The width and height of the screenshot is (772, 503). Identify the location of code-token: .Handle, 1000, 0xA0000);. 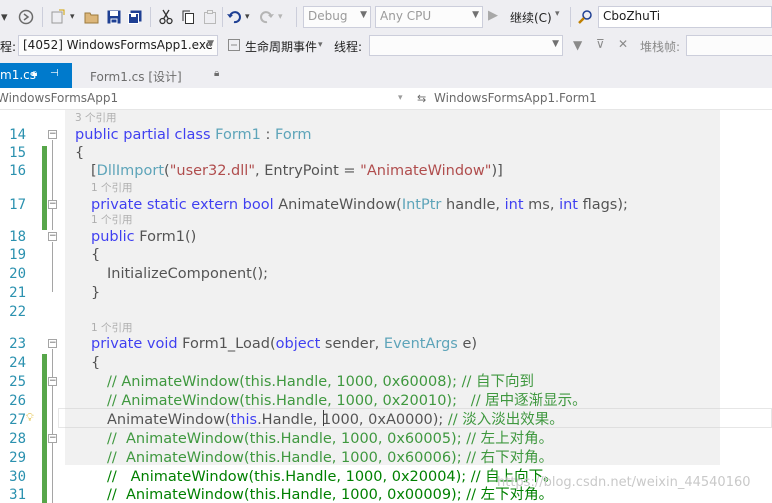
(352, 420).